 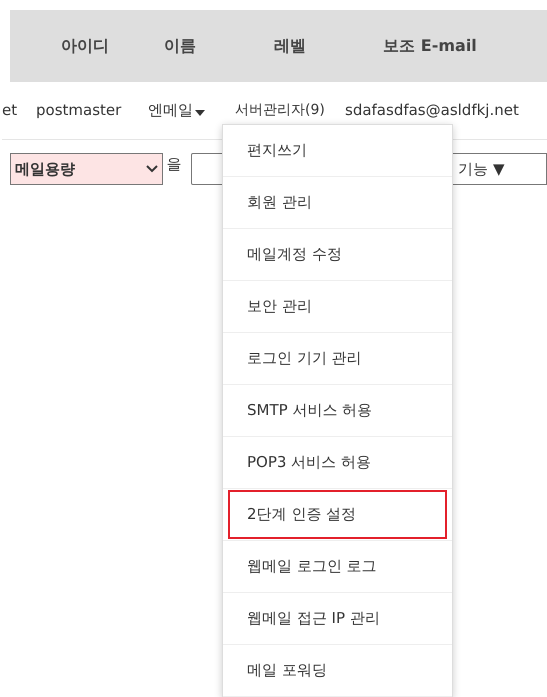 I want to click on table-cell: 엔메일, so click(x=191, y=110).